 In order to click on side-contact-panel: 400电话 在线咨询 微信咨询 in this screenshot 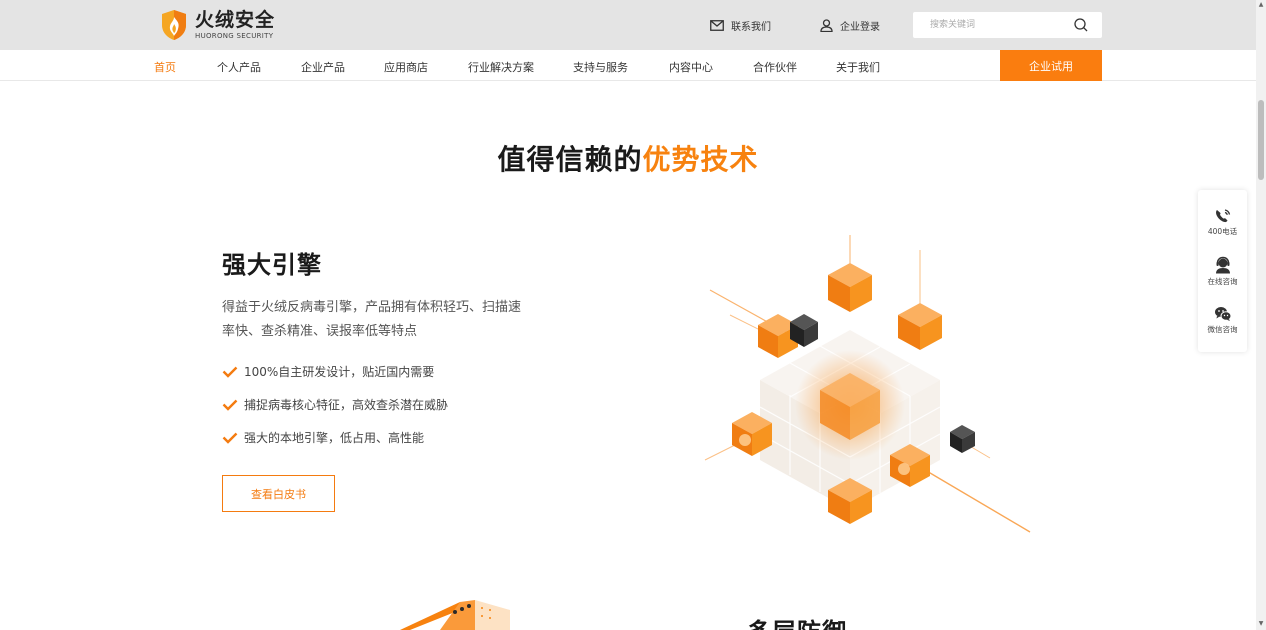, I will do `click(1222, 271)`.